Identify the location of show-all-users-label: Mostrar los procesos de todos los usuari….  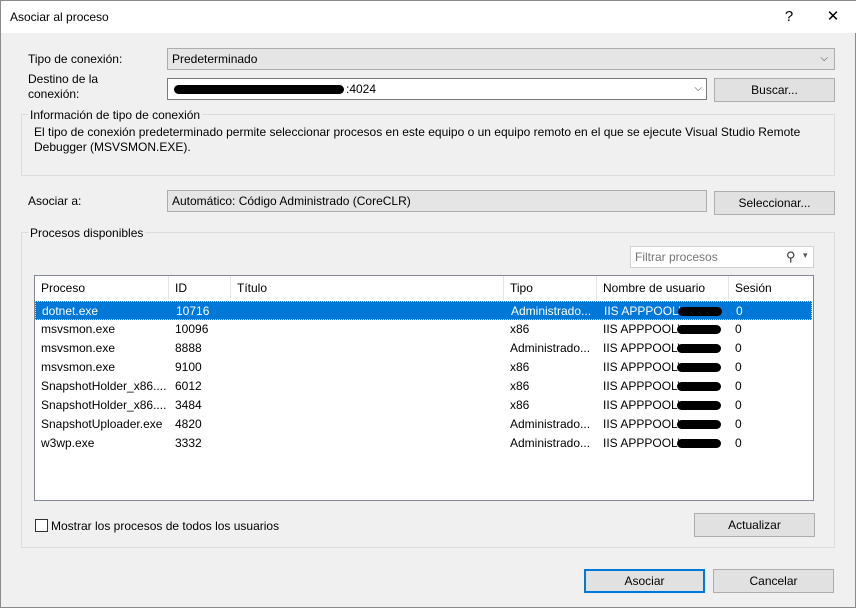
(165, 526).